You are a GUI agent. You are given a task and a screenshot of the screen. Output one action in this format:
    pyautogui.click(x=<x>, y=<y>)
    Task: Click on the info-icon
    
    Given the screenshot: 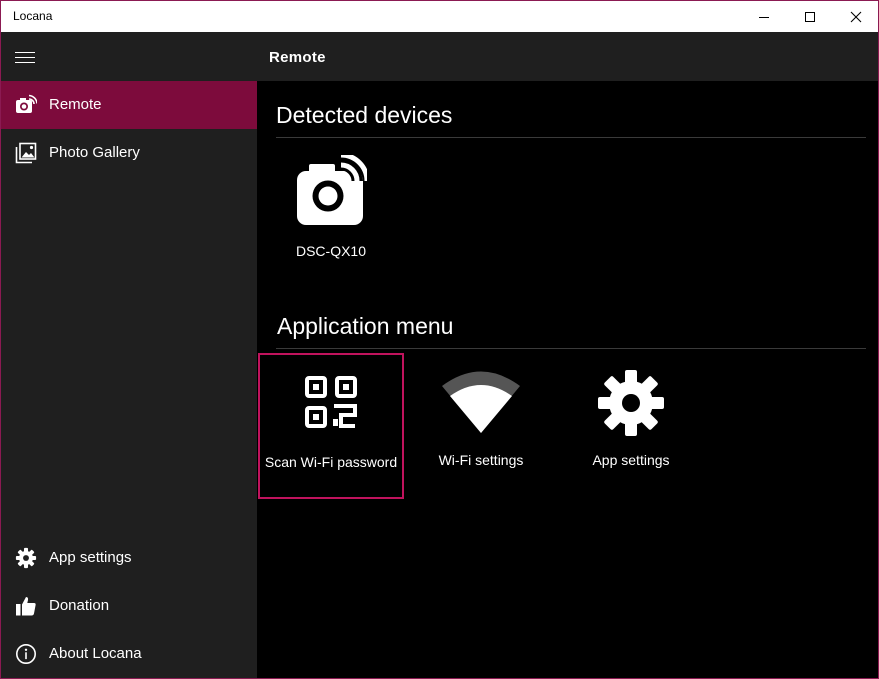 What is the action you would take?
    pyautogui.click(x=26, y=654)
    